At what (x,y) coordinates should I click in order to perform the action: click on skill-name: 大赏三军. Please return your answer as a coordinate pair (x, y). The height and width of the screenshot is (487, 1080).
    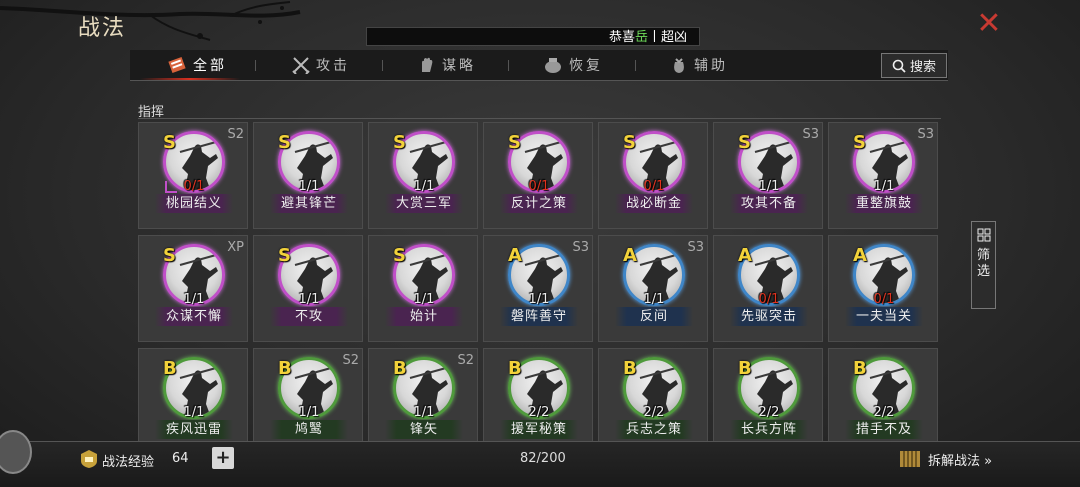
    Looking at the image, I should click on (424, 203).